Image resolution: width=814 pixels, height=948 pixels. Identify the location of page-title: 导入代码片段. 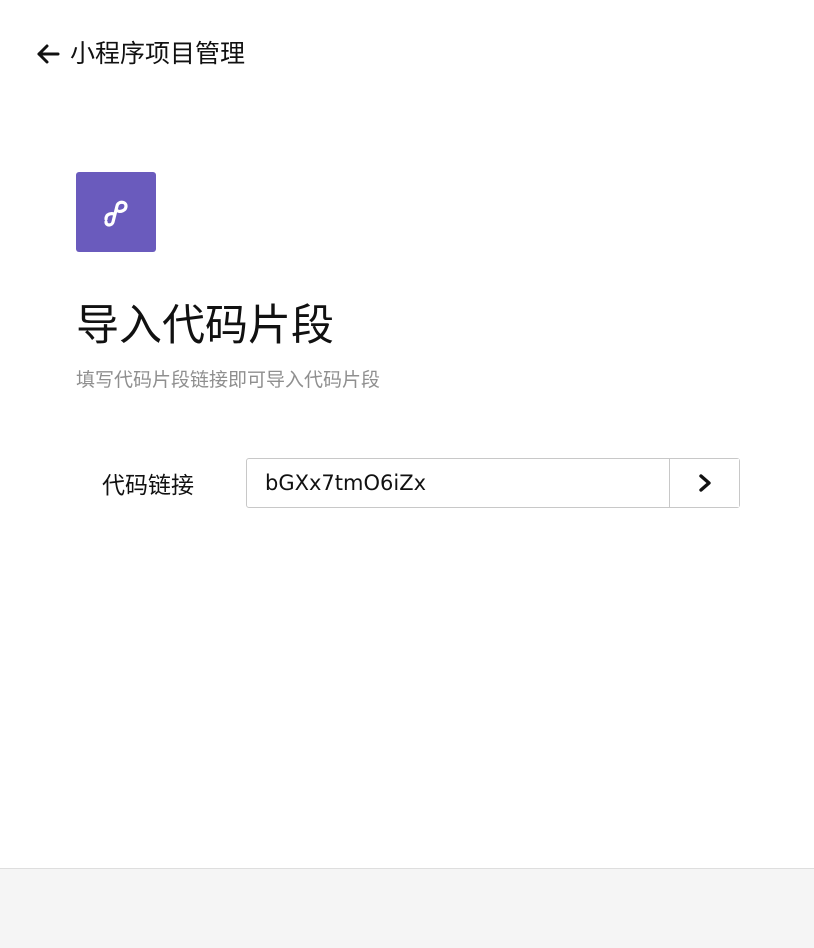
(205, 326).